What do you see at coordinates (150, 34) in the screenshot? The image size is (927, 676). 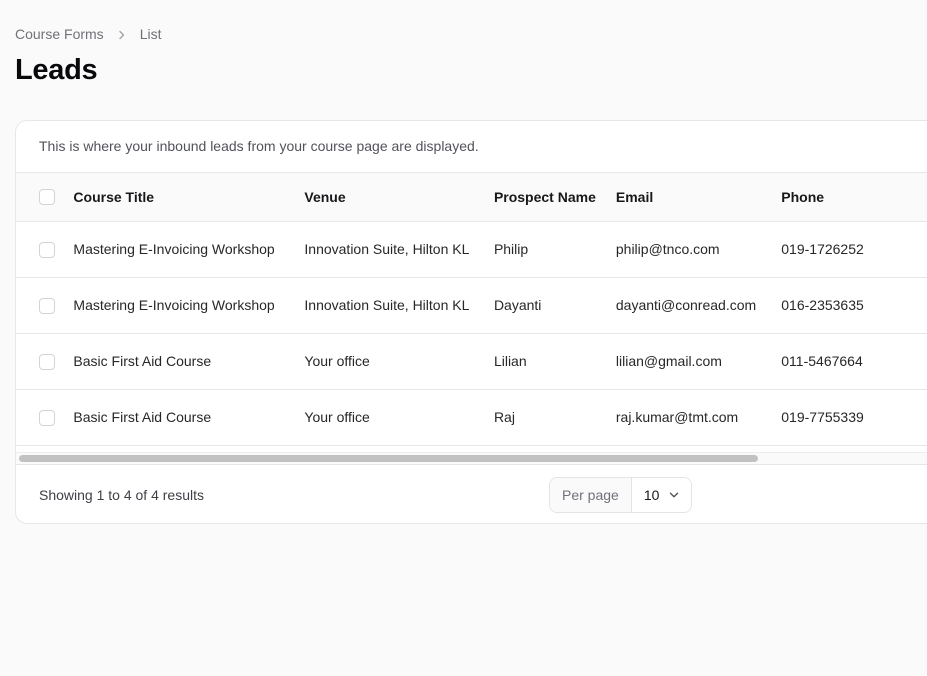 I see `breadcrumb-list: List` at bounding box center [150, 34].